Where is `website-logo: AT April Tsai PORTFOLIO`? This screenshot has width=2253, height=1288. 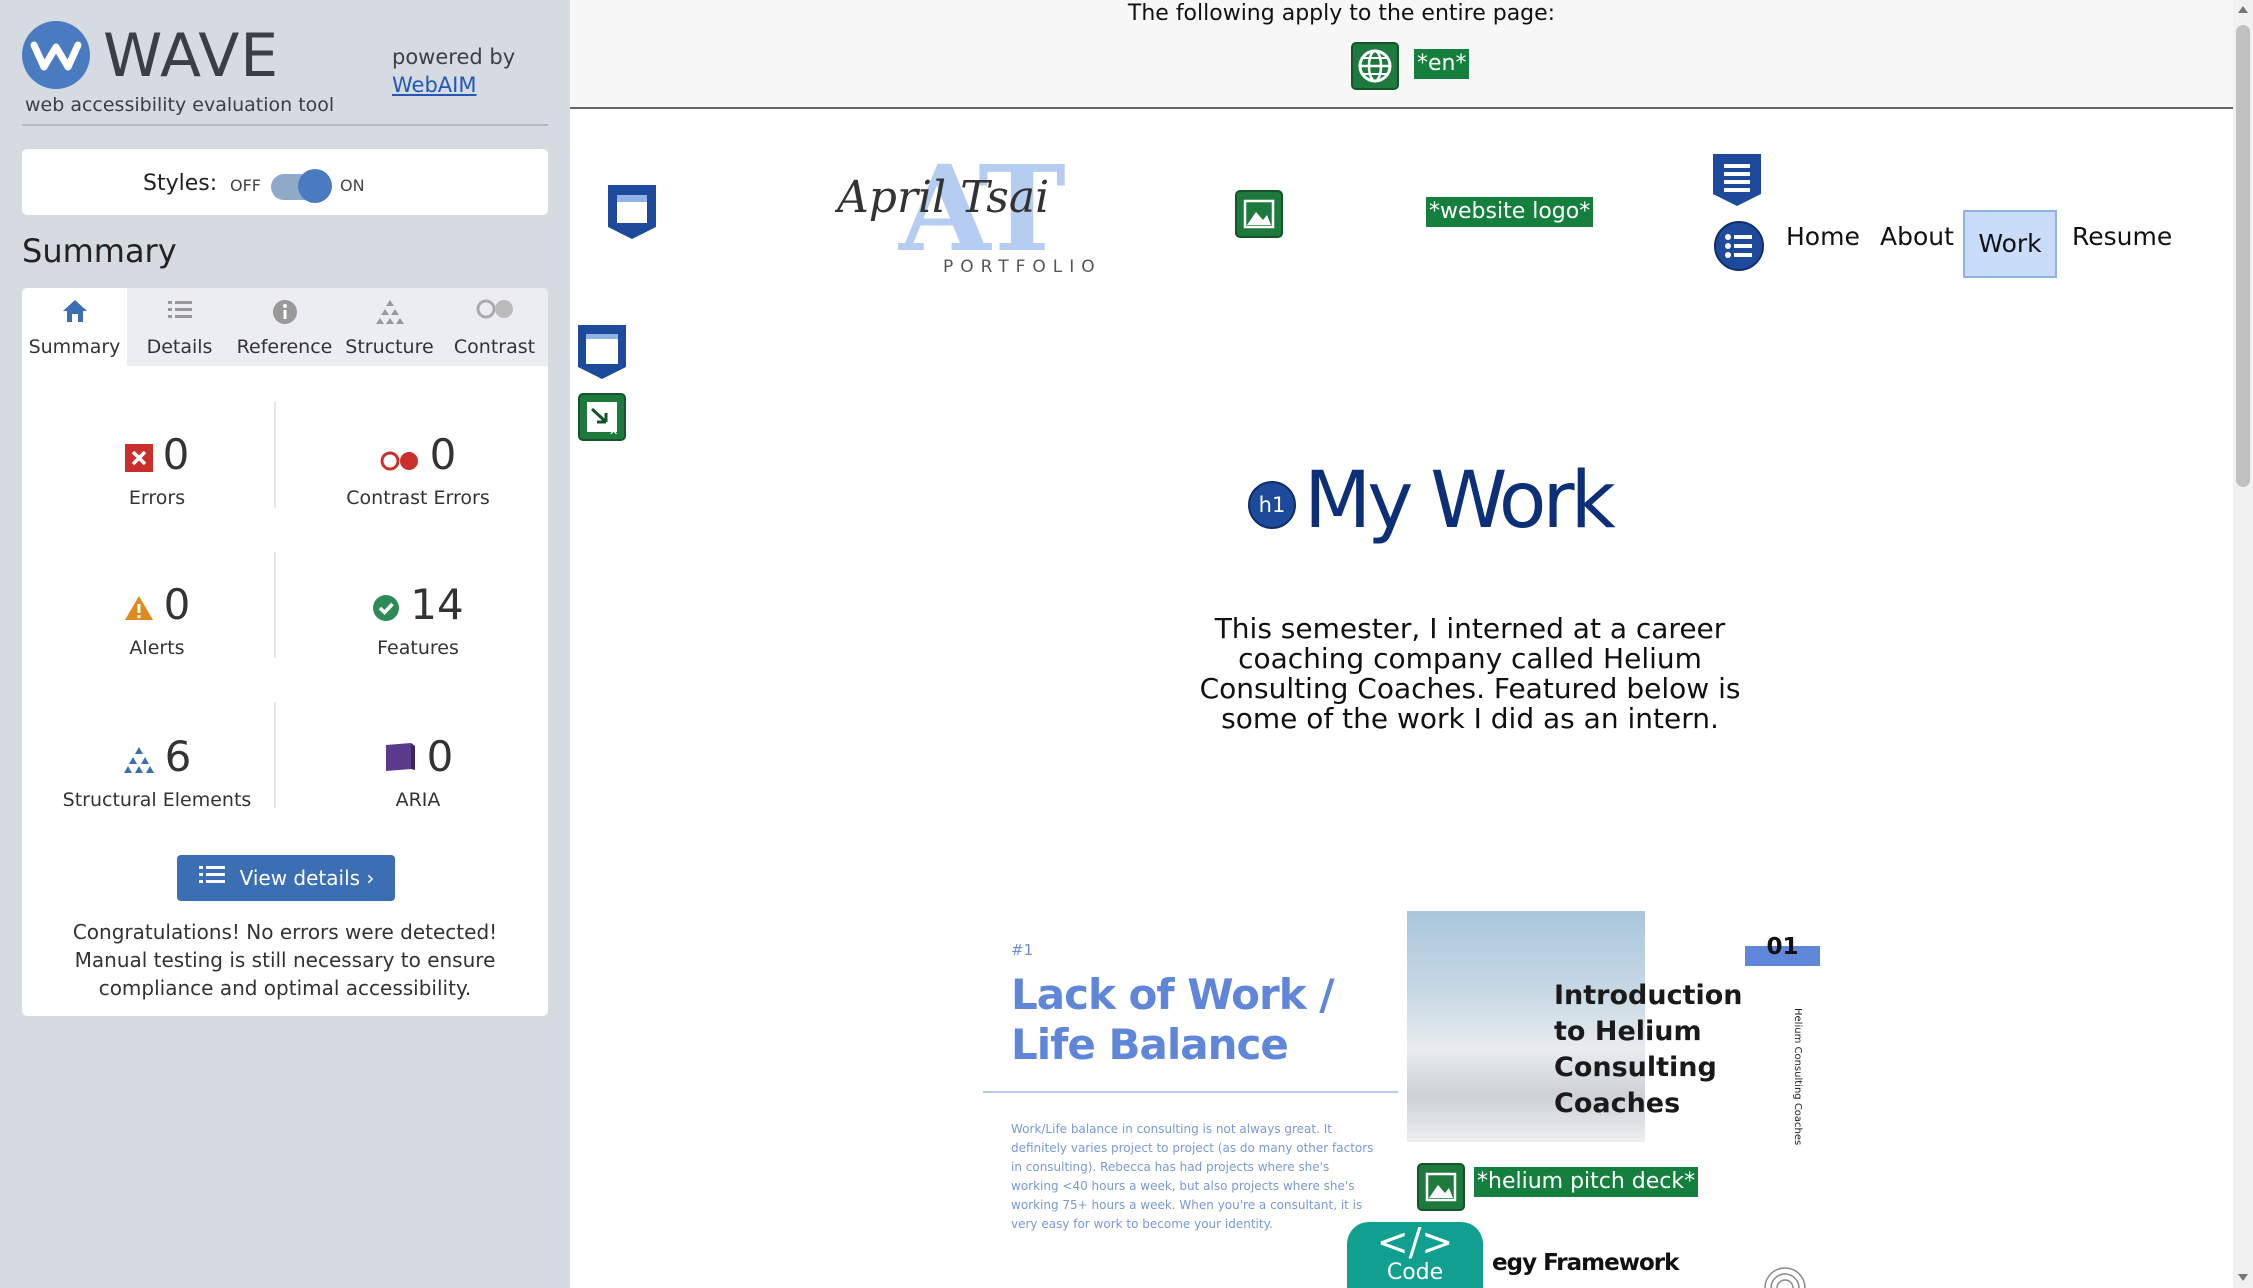 website-logo: AT April Tsai PORTFOLIO is located at coordinates (984, 212).